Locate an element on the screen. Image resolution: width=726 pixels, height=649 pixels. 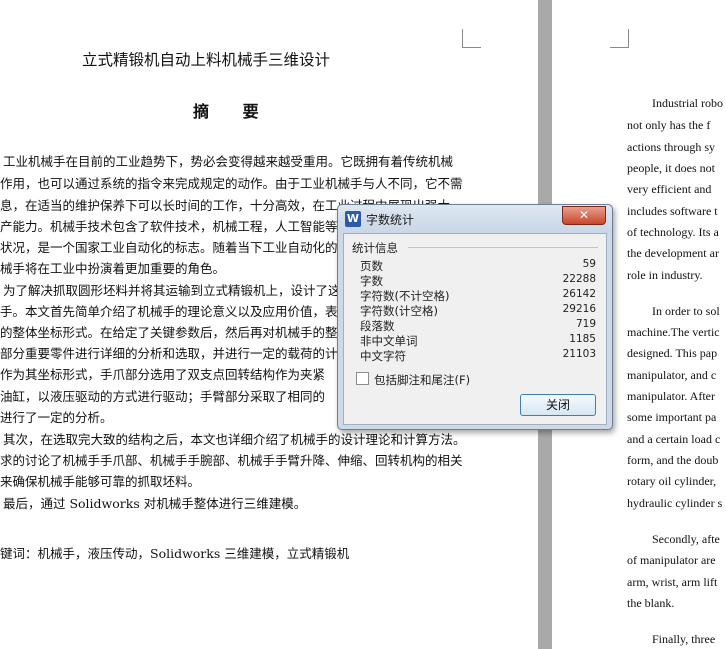
stat-value: 1185 is located at coordinates (582, 339).